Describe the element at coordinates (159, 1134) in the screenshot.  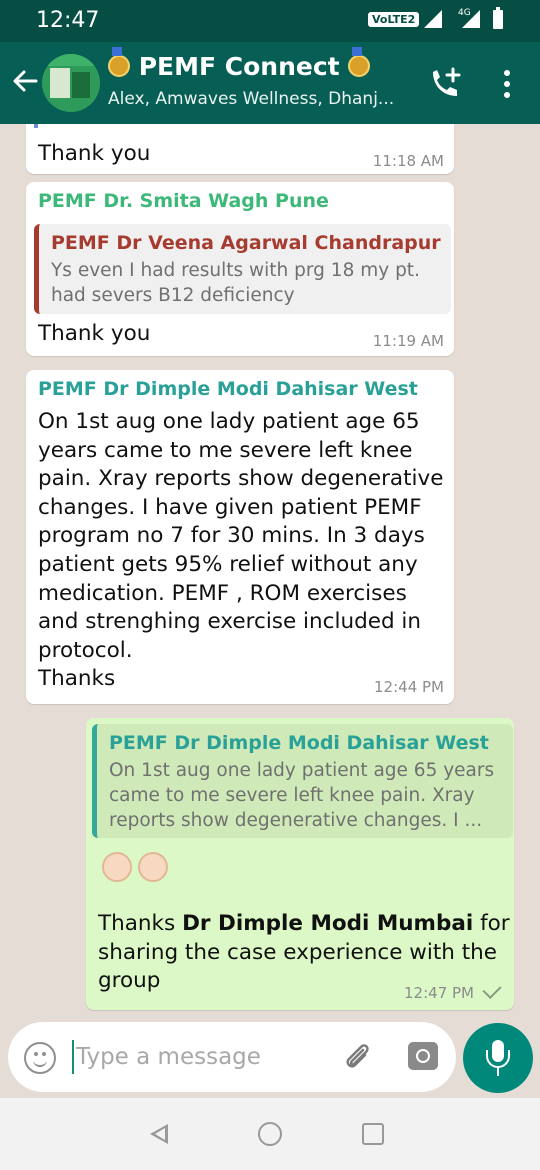
I see `nav-back-icon` at that location.